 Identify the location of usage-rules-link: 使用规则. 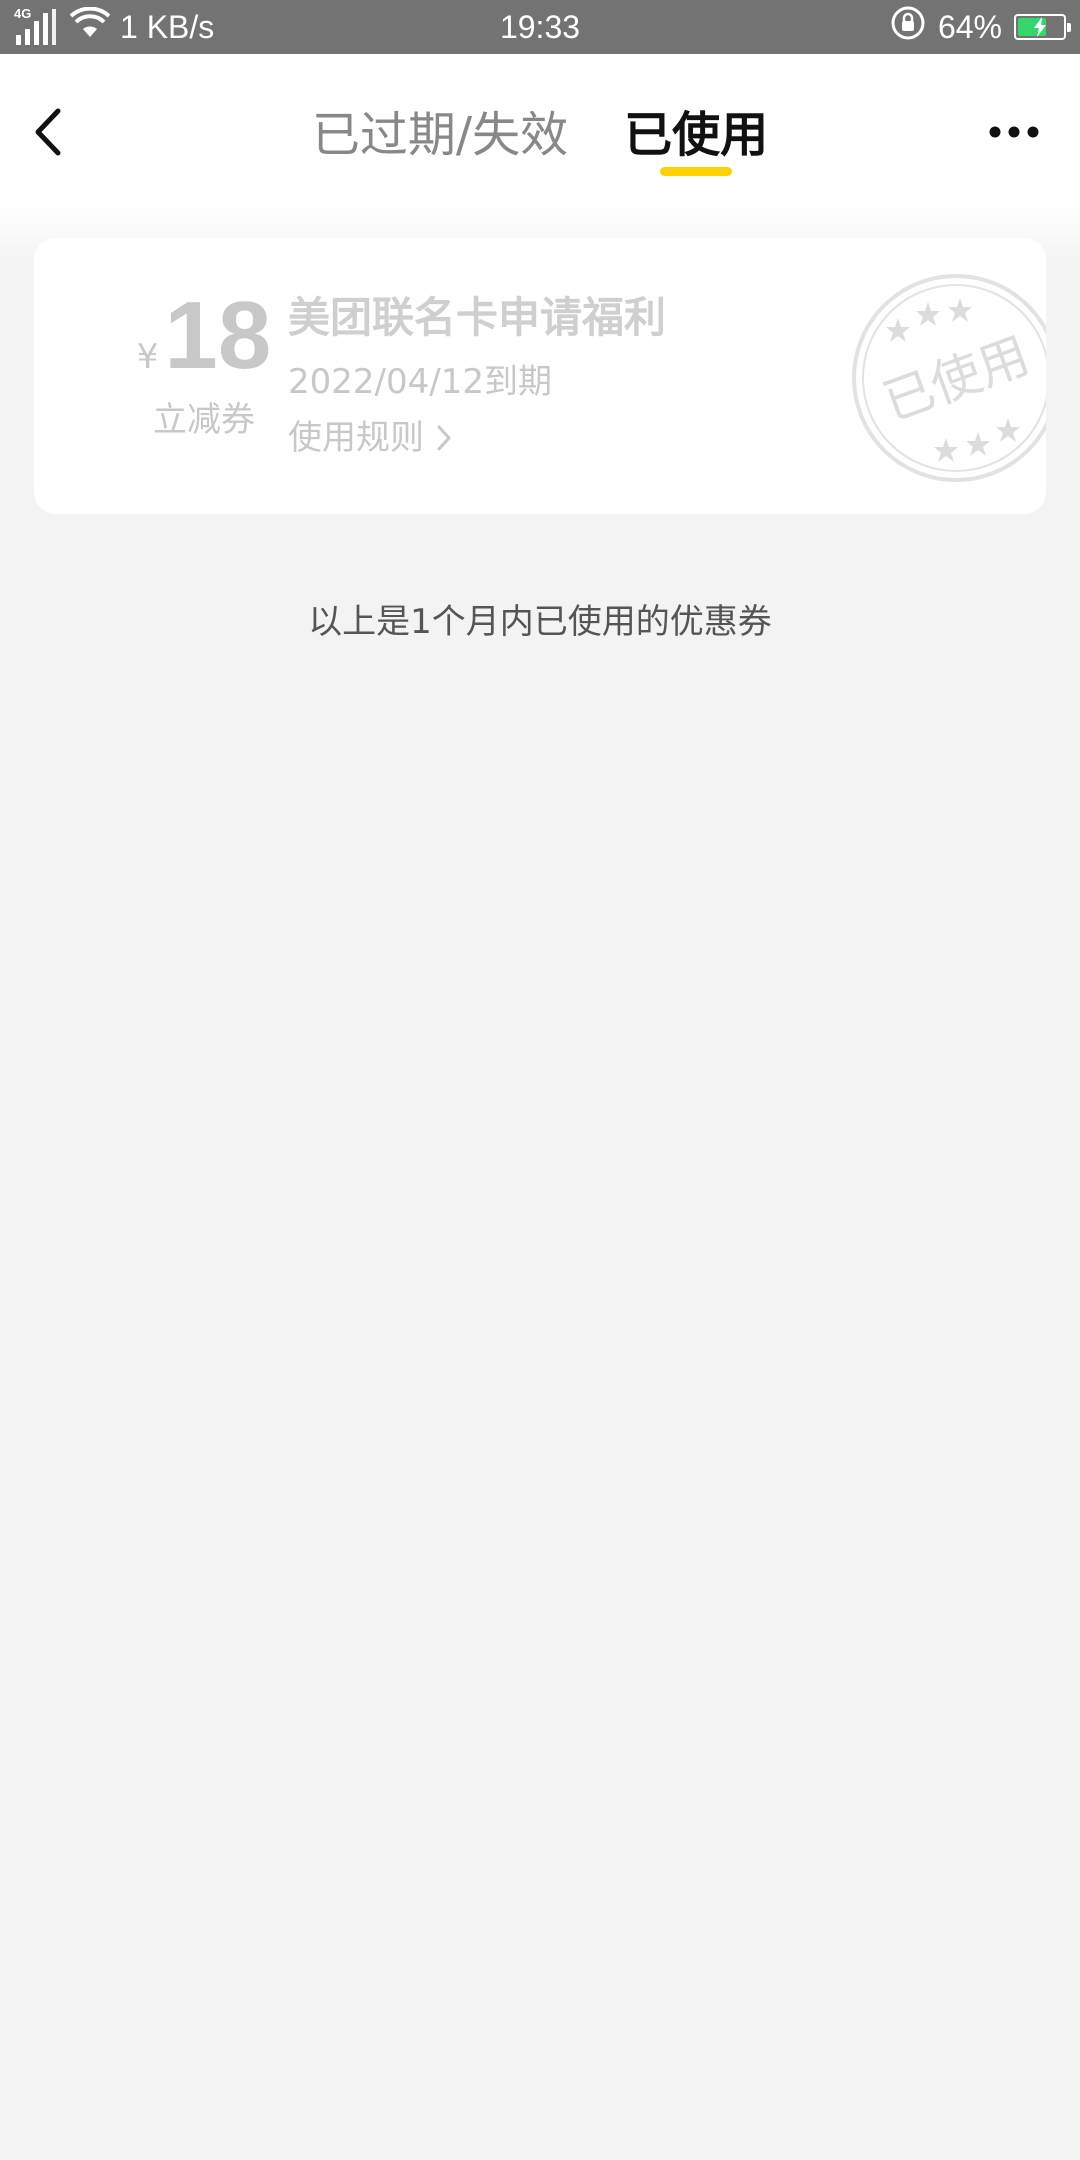
(477, 438).